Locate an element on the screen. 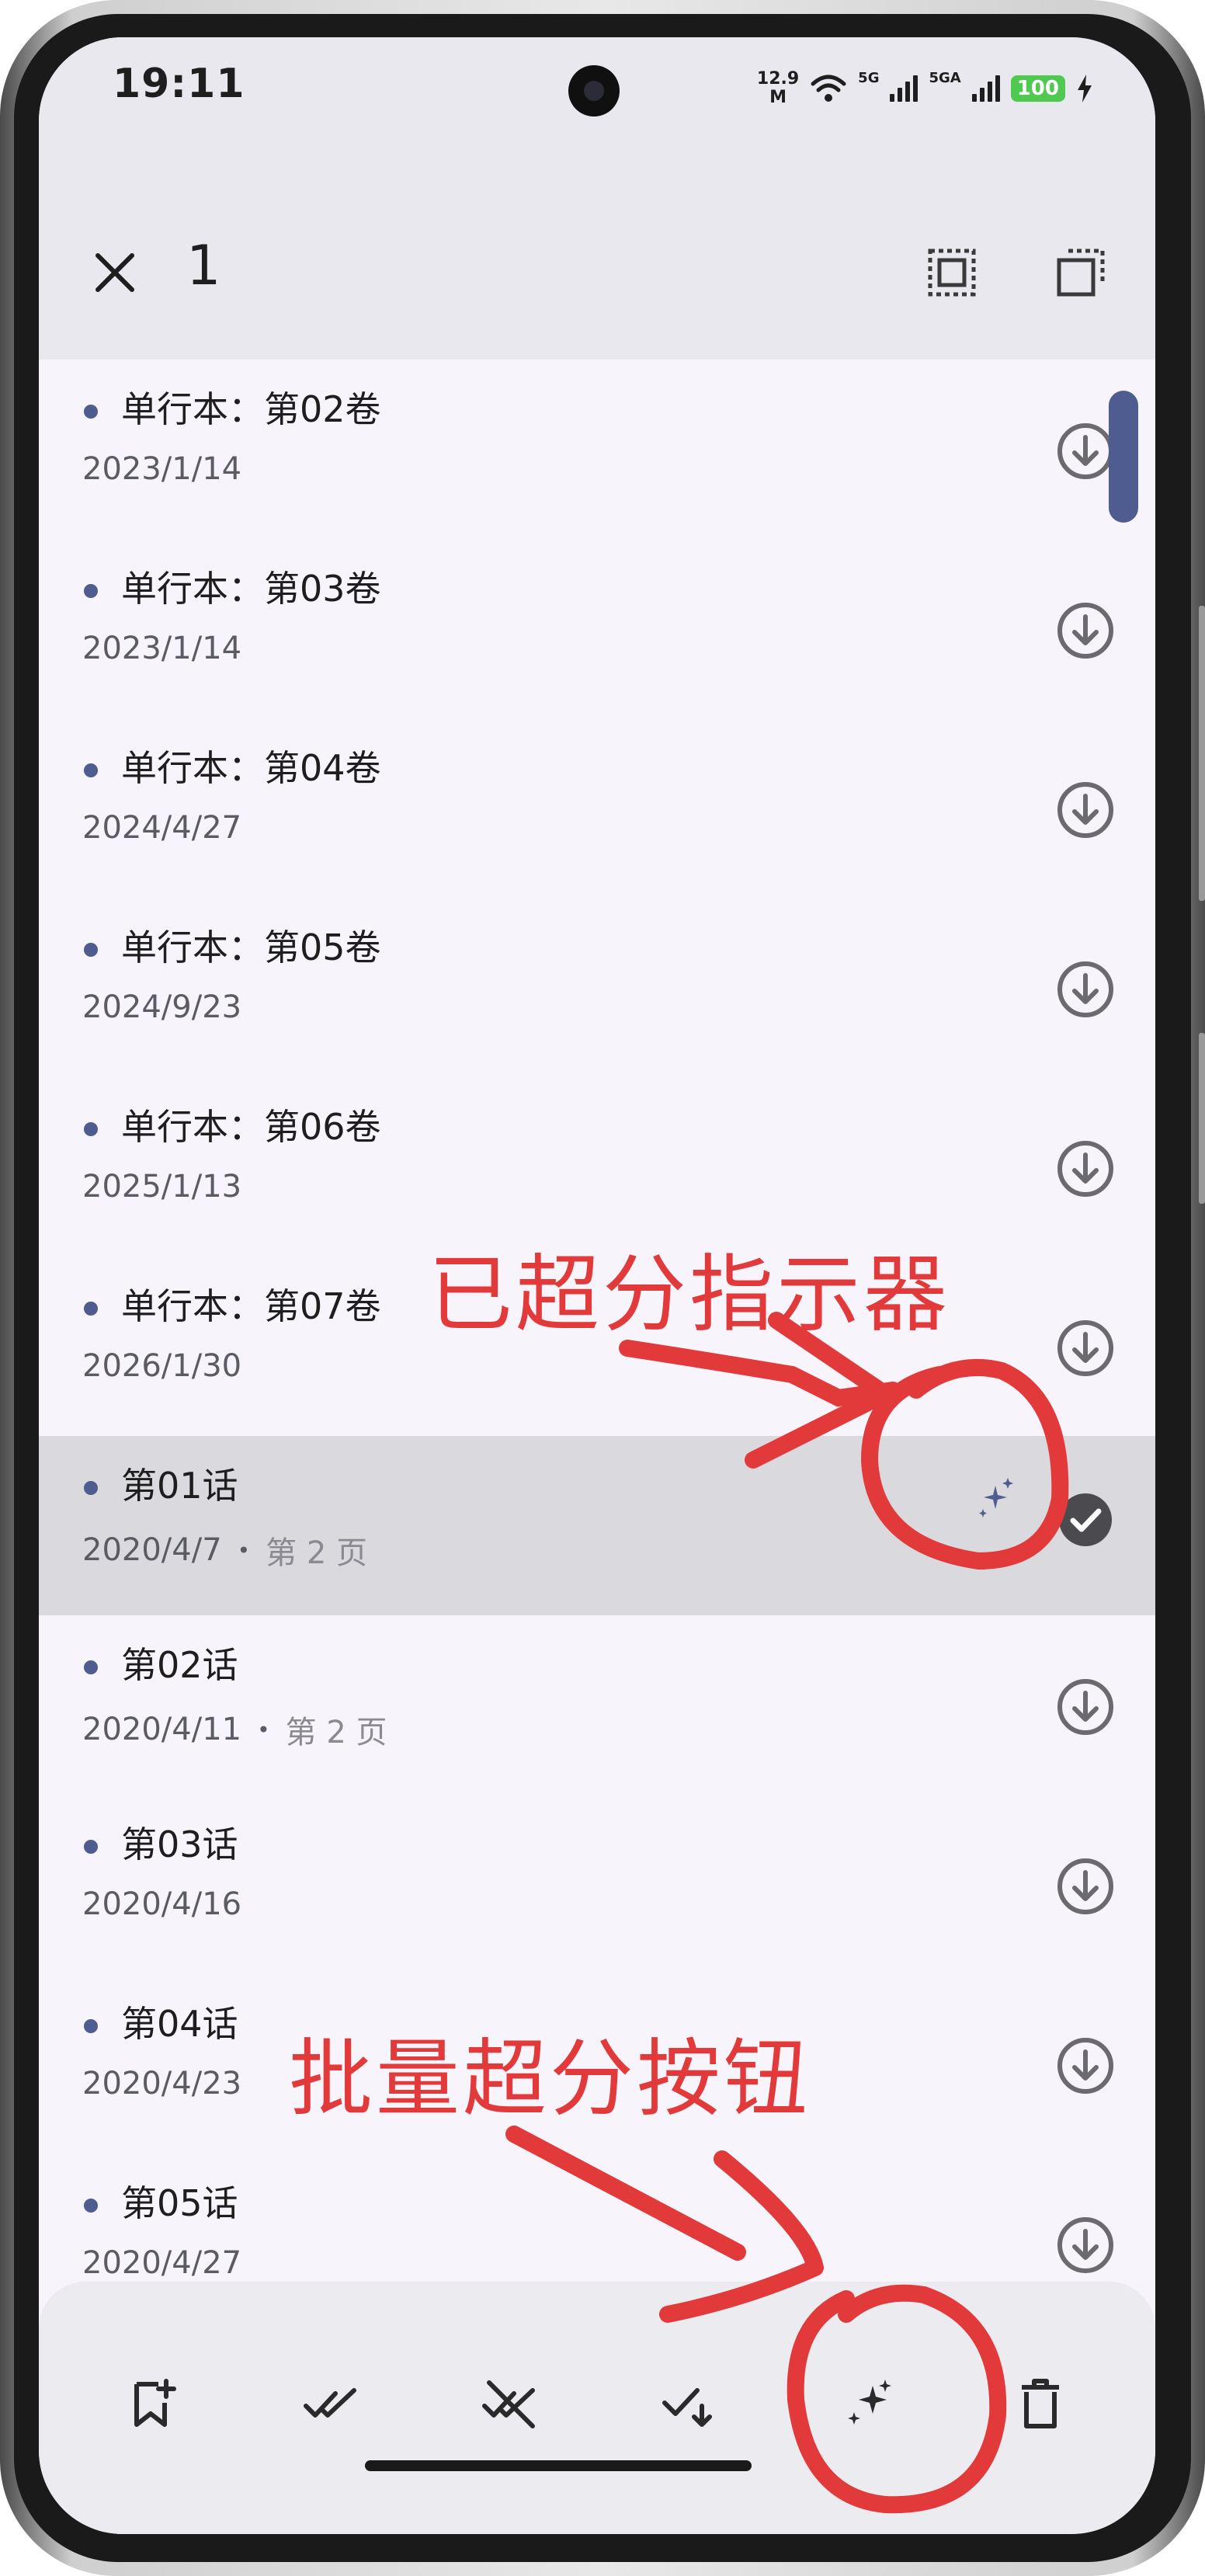 The width and height of the screenshot is (1205, 2576). chapter-title: 单行本：第05卷 is located at coordinates (251, 947).